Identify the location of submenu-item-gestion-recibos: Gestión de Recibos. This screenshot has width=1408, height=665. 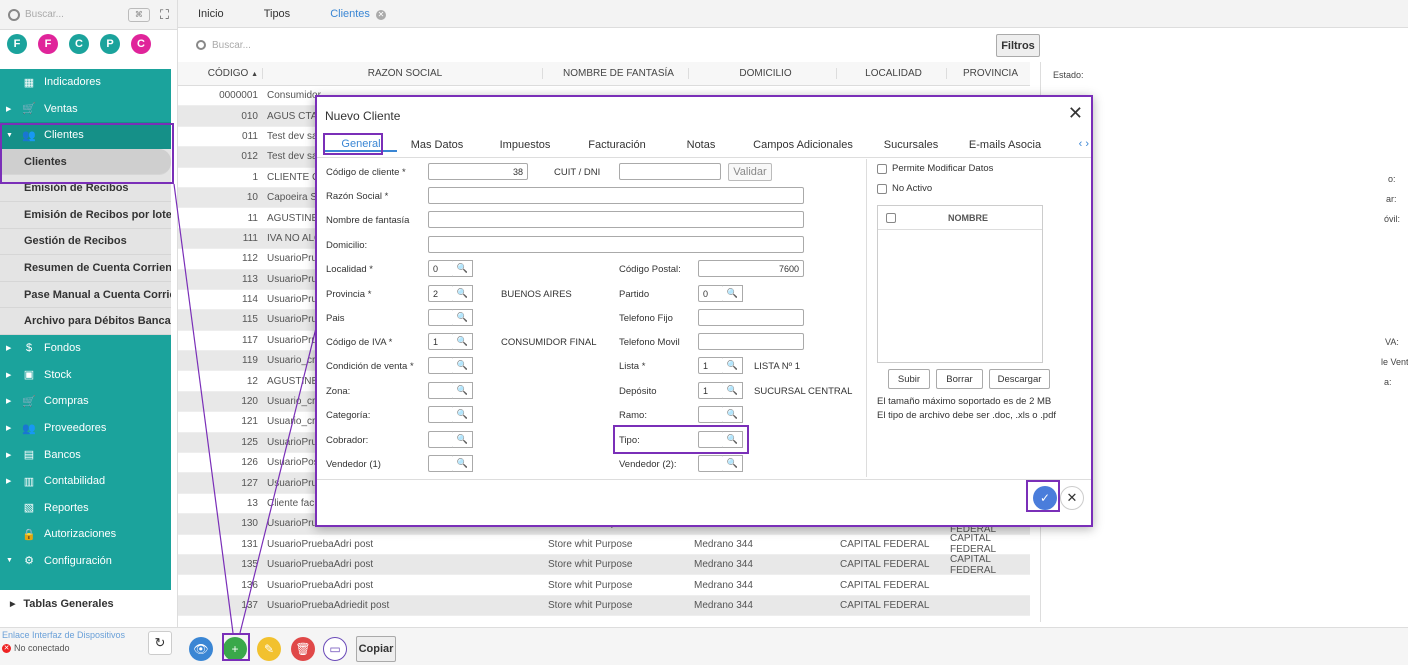
(85, 242).